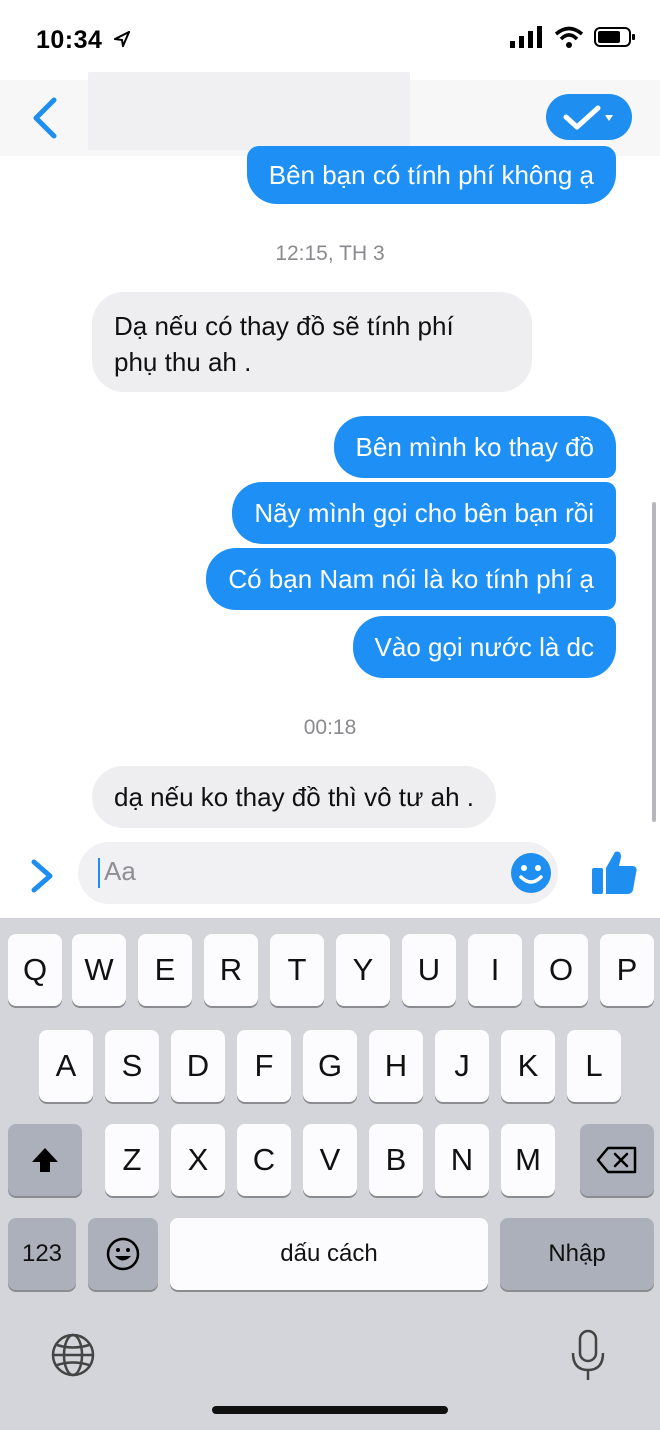 This screenshot has height=1430, width=660. Describe the element at coordinates (264, 1066) in the screenshot. I see `key-f: F` at that location.